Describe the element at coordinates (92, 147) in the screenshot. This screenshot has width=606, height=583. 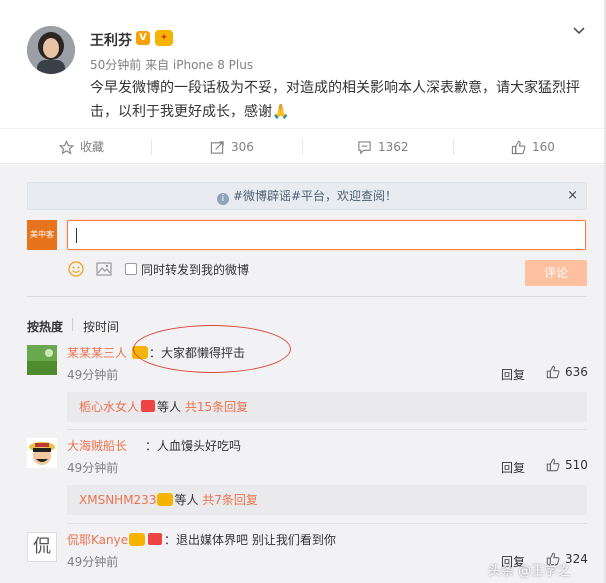
I see `favorite-label: 收藏` at that location.